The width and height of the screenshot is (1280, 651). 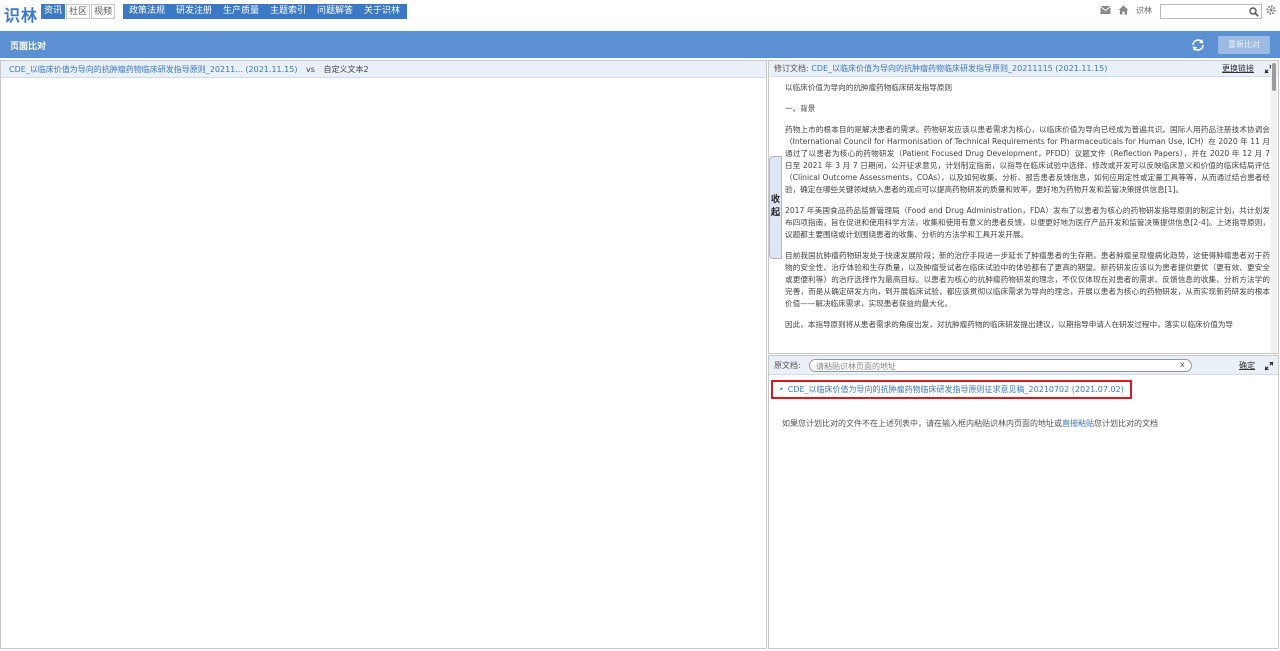 What do you see at coordinates (1078, 423) in the screenshot?
I see `paste-directly-link: 直接粘贴` at bounding box center [1078, 423].